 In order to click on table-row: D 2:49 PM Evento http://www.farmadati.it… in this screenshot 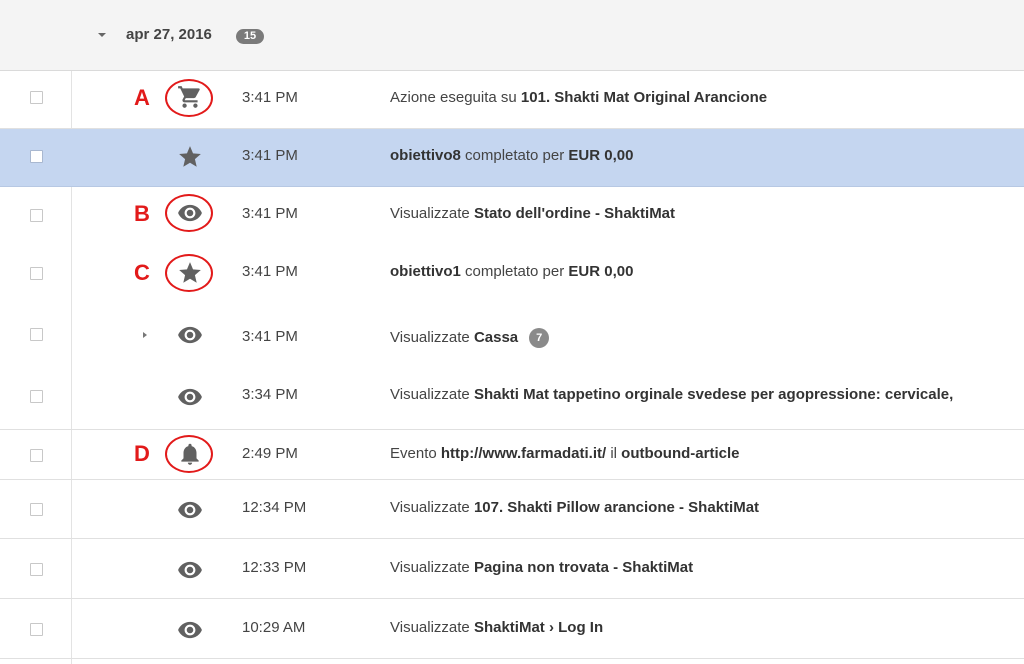, I will do `click(512, 455)`.